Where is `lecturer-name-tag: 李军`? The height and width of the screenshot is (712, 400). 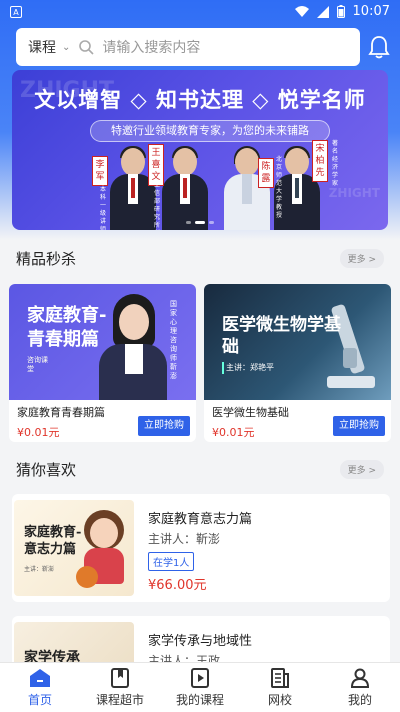
lecturer-name-tag: 李军 is located at coordinates (100, 171).